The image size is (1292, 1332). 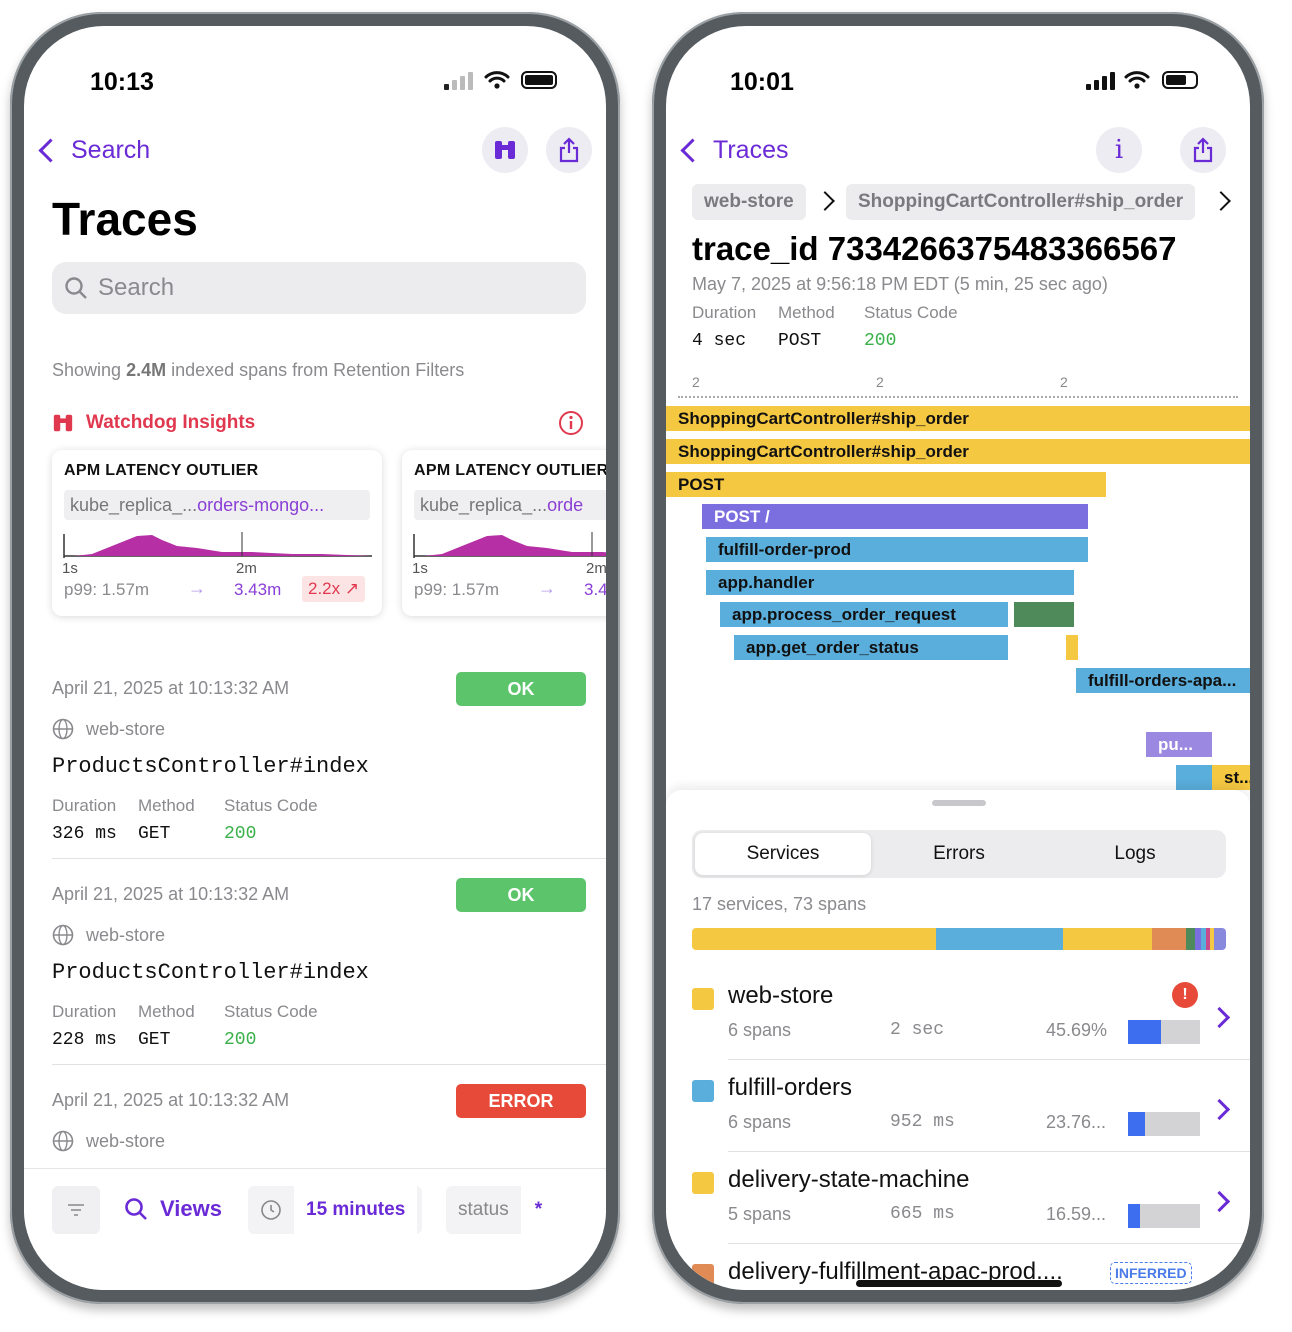 What do you see at coordinates (122, 82) in the screenshot?
I see `status-time: 10:13` at bounding box center [122, 82].